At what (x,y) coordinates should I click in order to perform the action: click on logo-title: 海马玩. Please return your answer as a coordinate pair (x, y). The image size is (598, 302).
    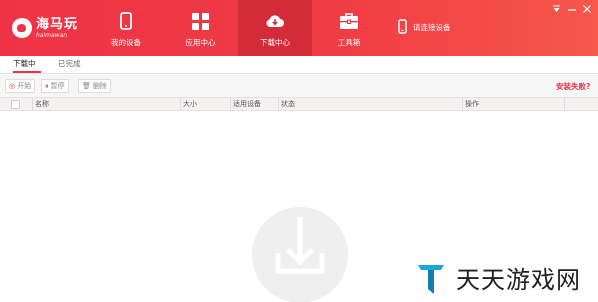
    Looking at the image, I should click on (57, 24).